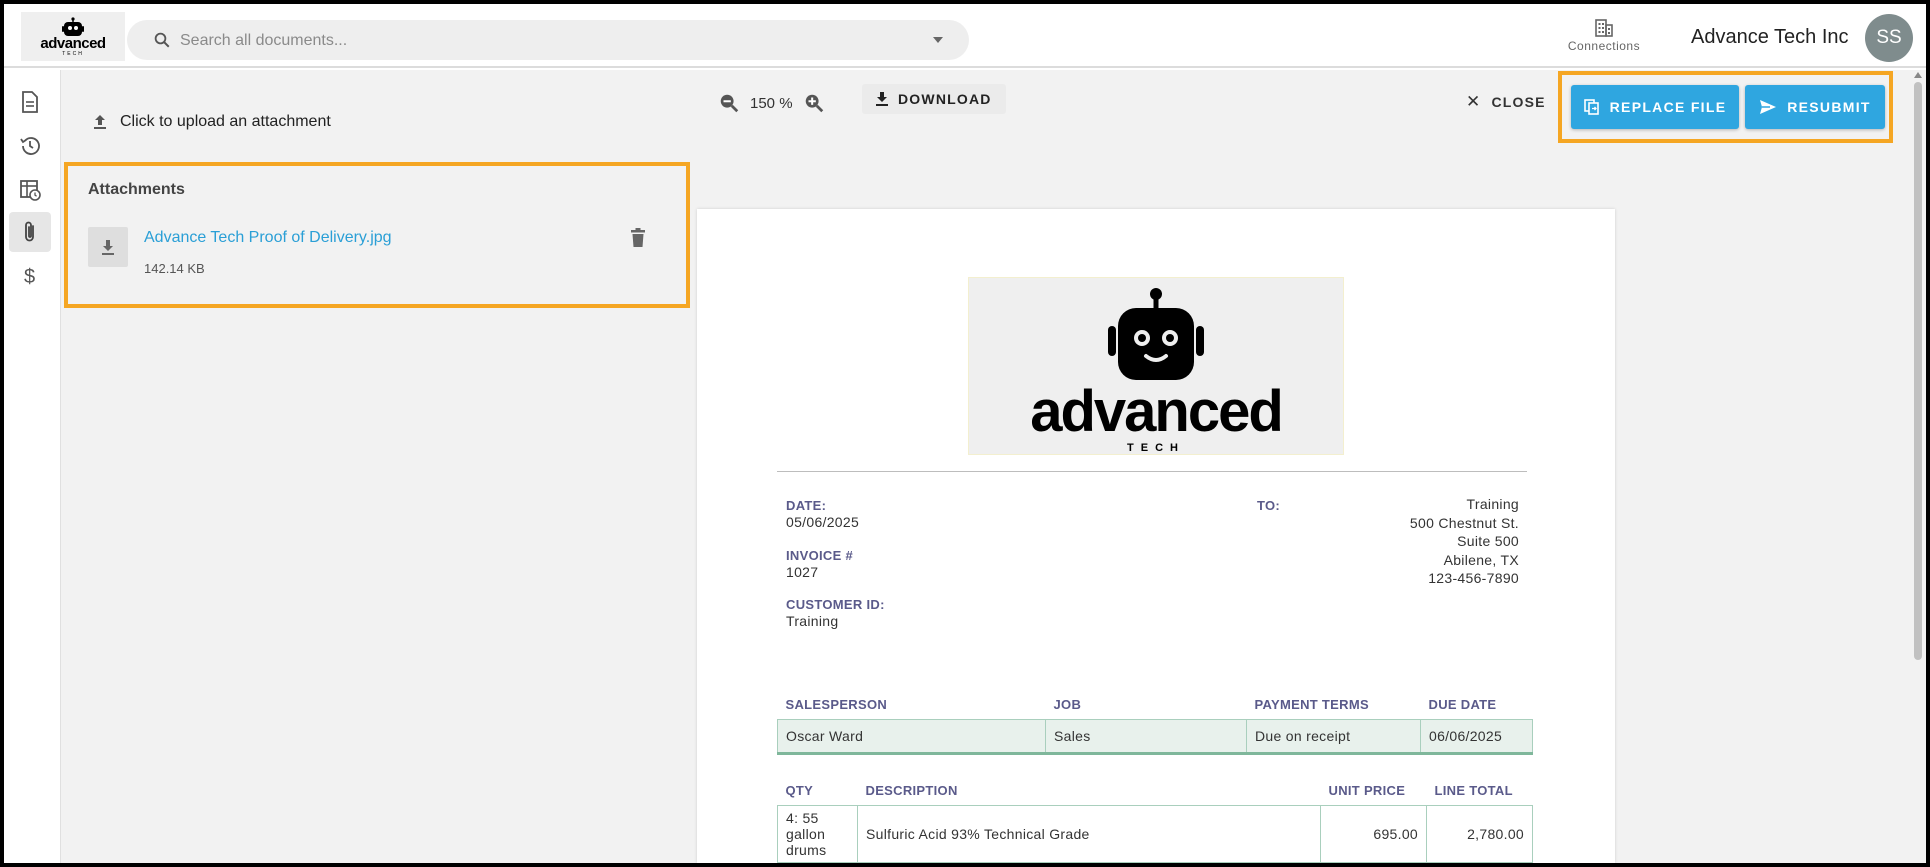  What do you see at coordinates (1089, 834) in the screenshot?
I see `table-cell: Sulfuric Acid 93% Technical Grade` at bounding box center [1089, 834].